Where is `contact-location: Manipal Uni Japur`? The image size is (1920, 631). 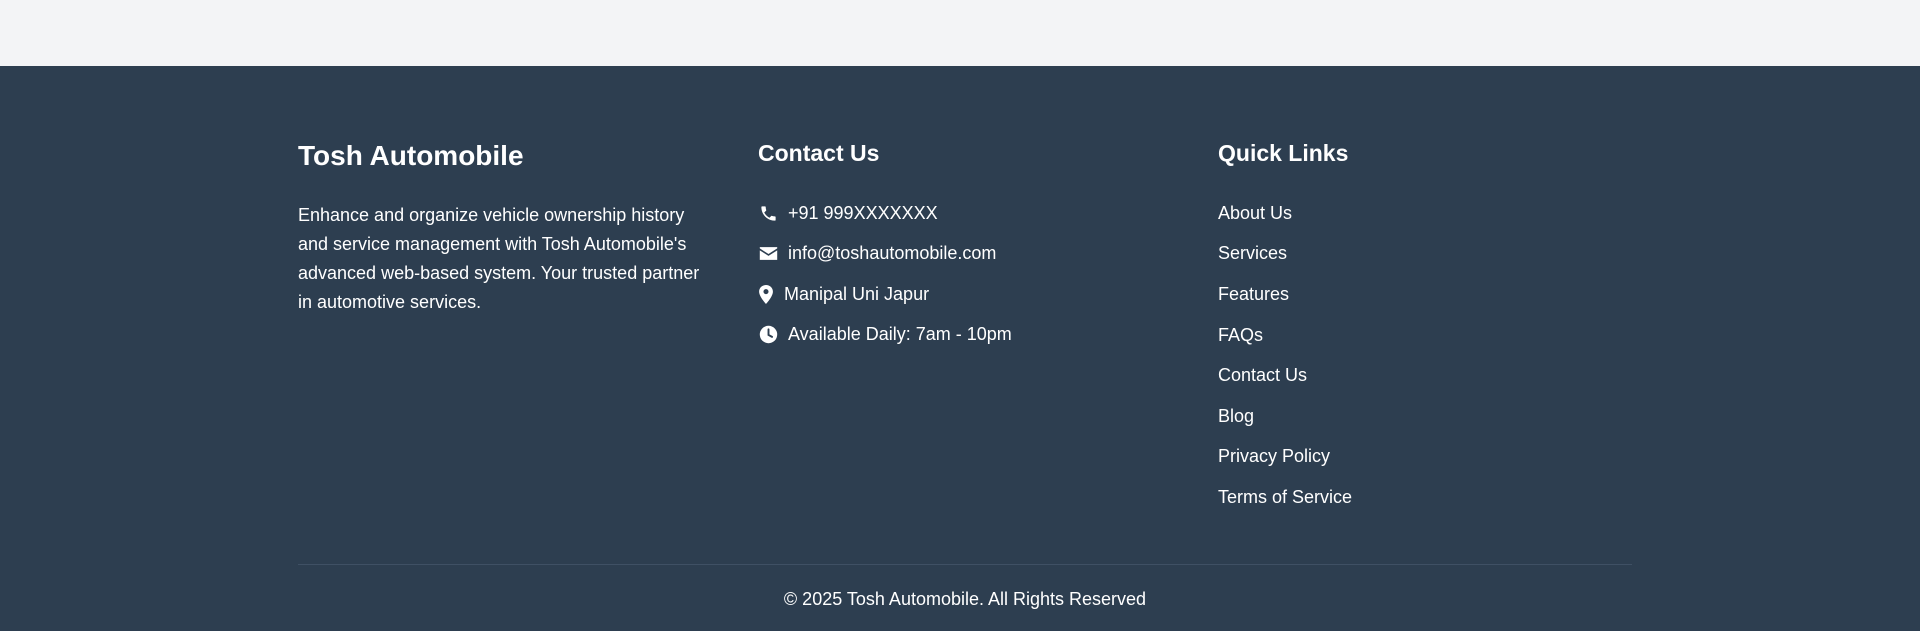 contact-location: Manipal Uni Japur is located at coordinates (885, 294).